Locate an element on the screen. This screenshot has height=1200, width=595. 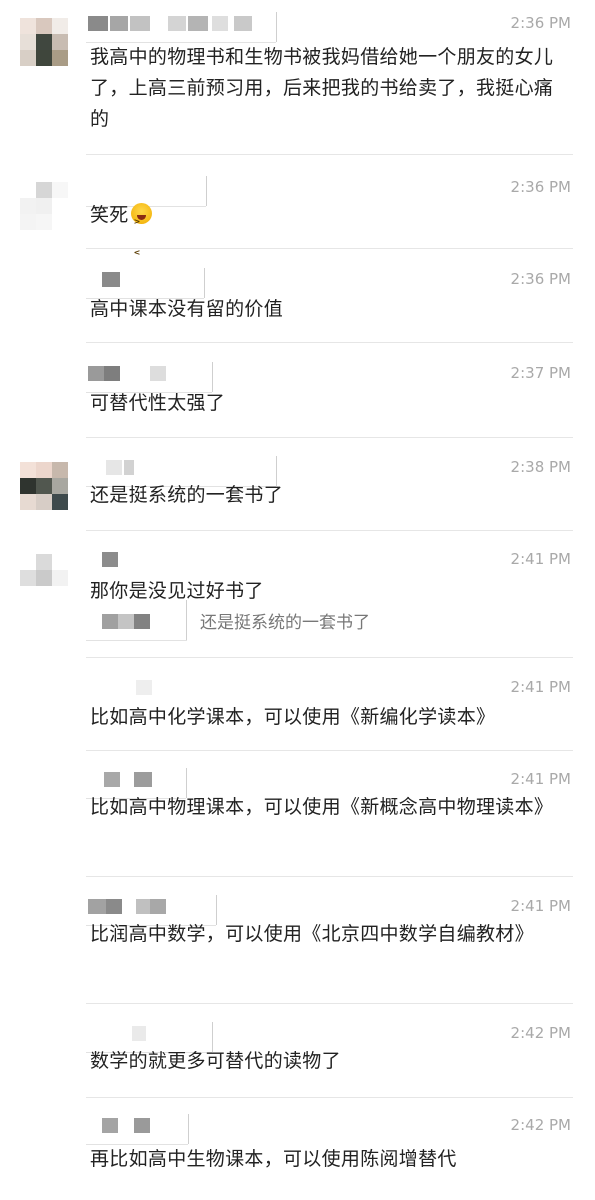
chat-message: 2:41 PM 比润高中数学，可以使用《北京四中数学自编教材》 is located at coordinates (297, 950).